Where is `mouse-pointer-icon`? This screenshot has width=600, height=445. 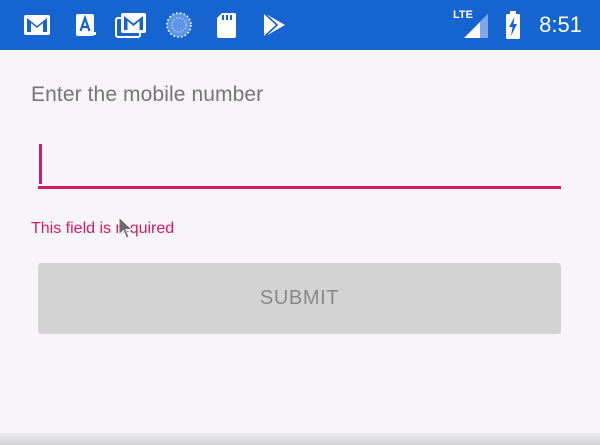
mouse-pointer-icon is located at coordinates (126, 227).